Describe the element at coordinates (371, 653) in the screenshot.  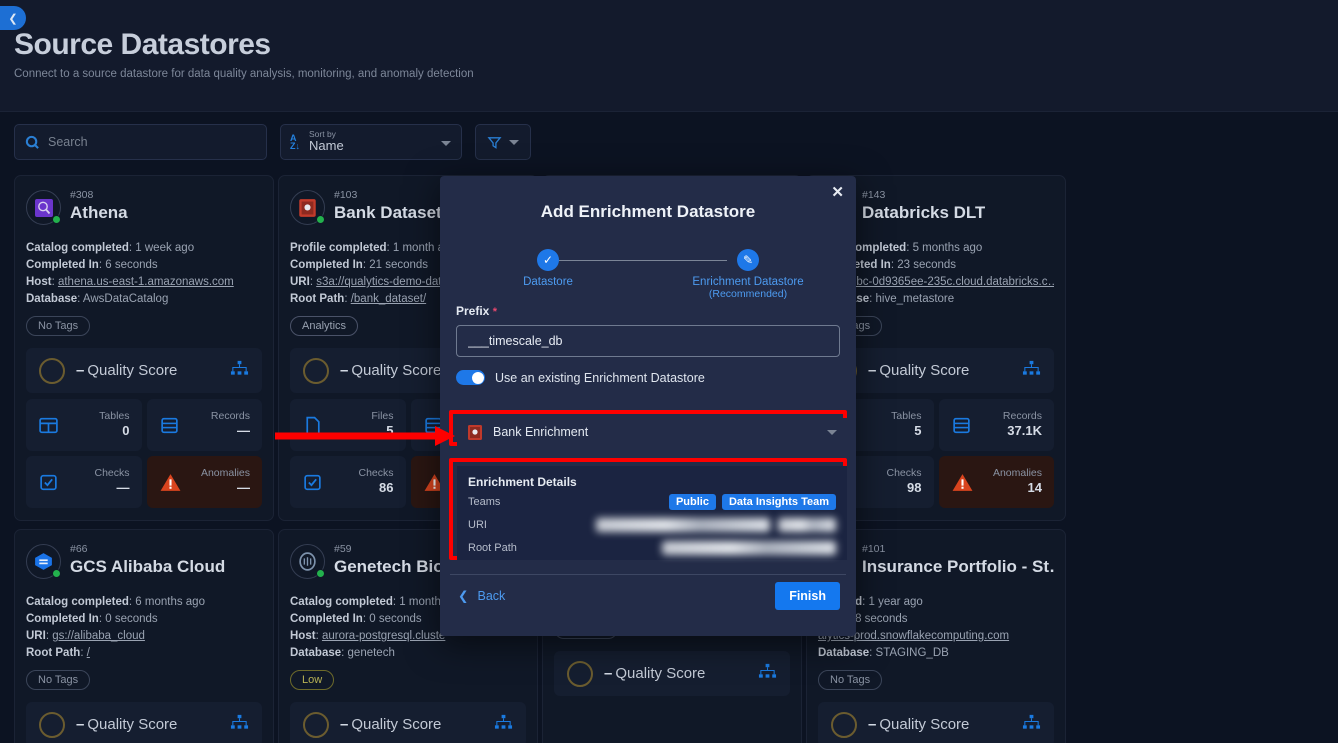
I see `meta-value: genetech` at that location.